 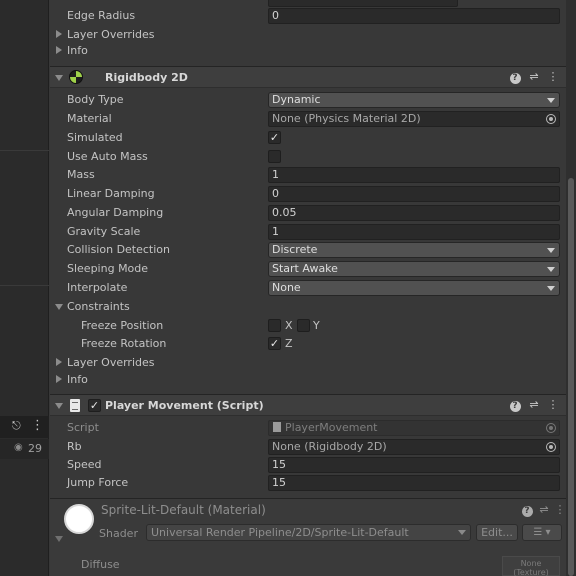 I want to click on body-type-label: Body Type, so click(x=95, y=99).